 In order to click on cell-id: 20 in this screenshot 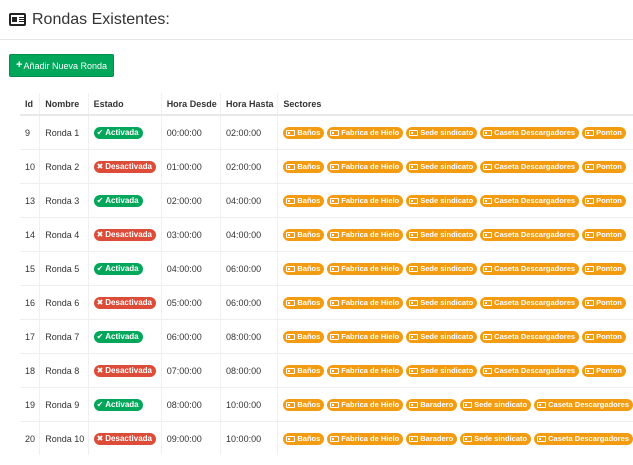, I will do `click(30, 438)`.